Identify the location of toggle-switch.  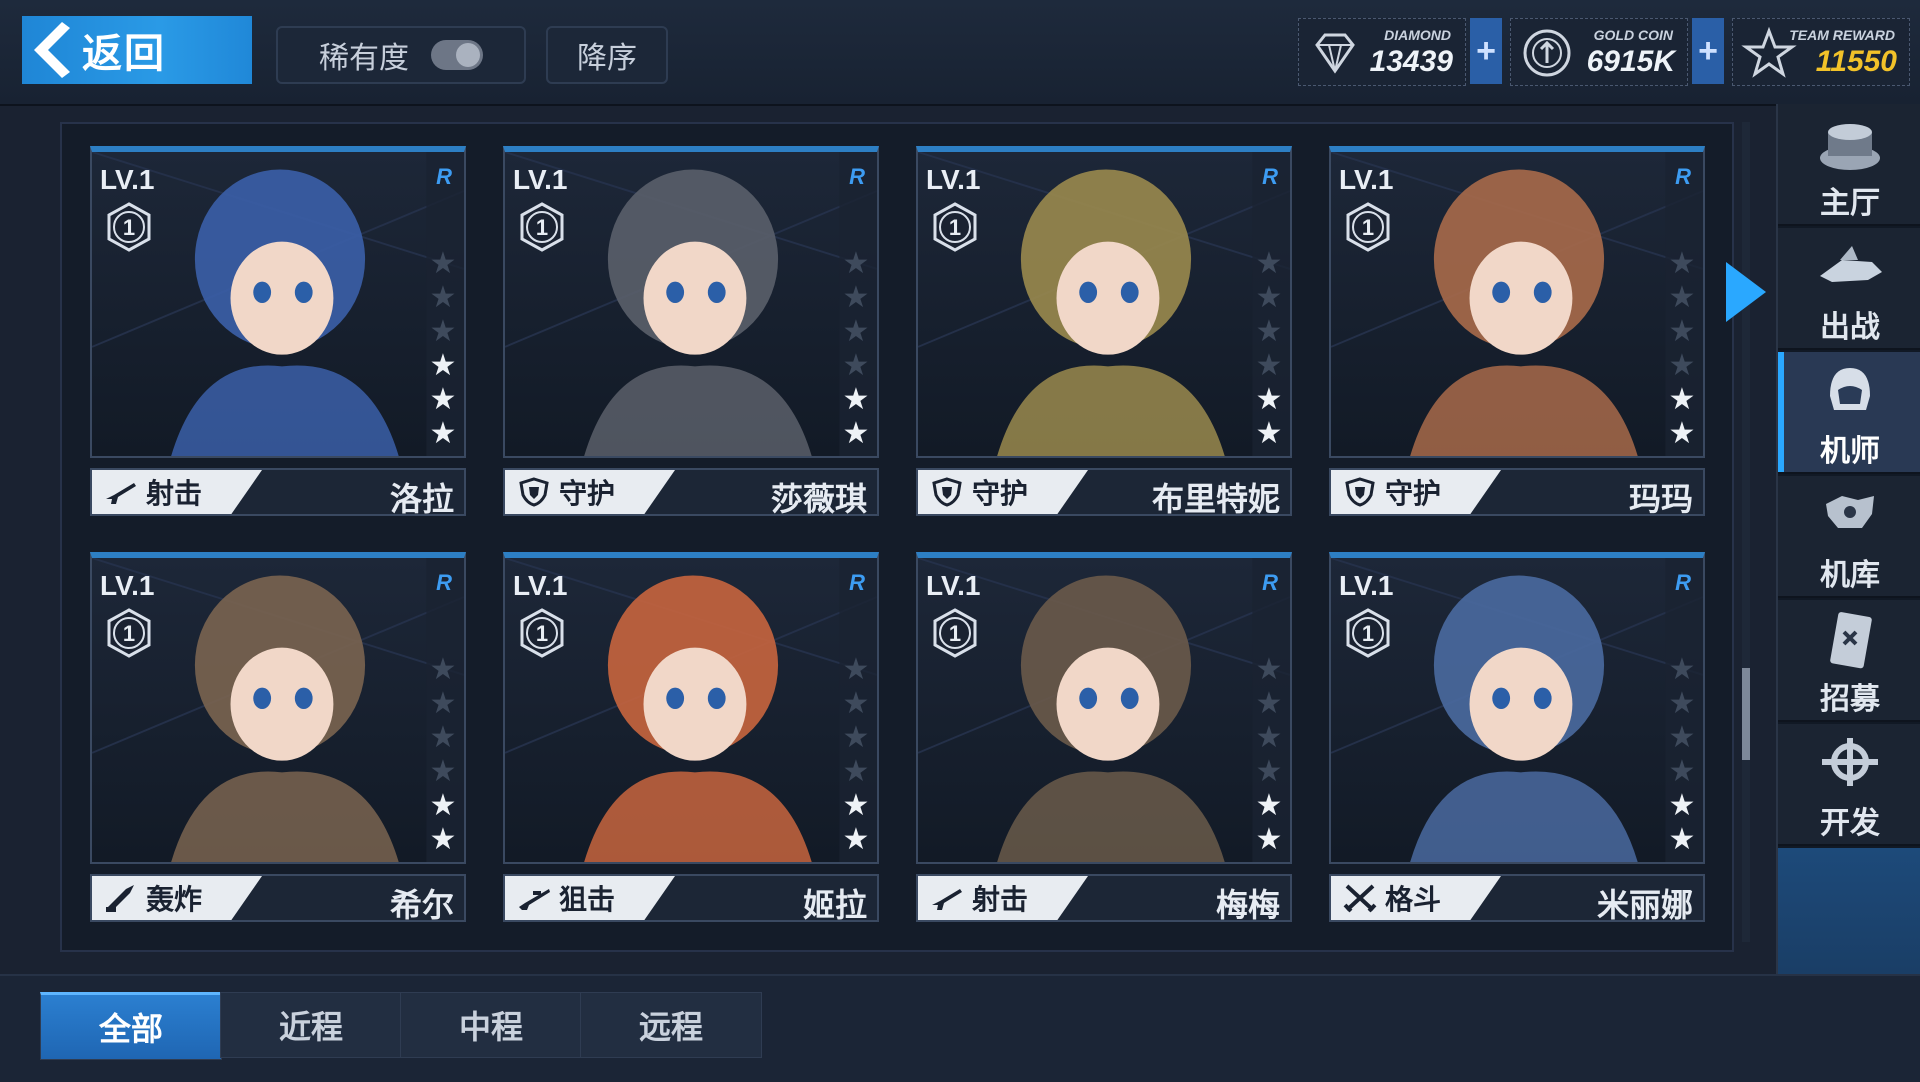
(457, 55).